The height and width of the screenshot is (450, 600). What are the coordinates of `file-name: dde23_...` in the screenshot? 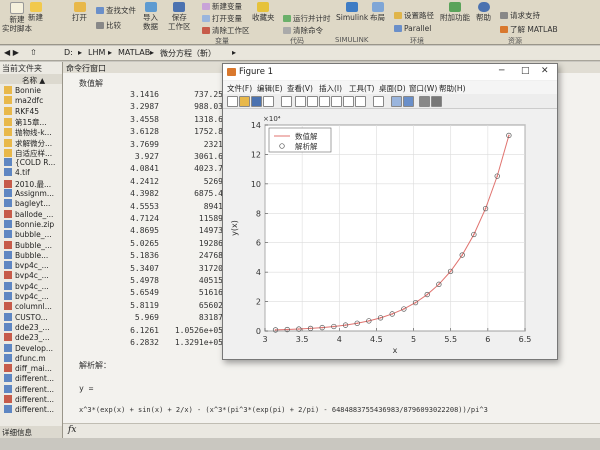 It's located at (32, 338).